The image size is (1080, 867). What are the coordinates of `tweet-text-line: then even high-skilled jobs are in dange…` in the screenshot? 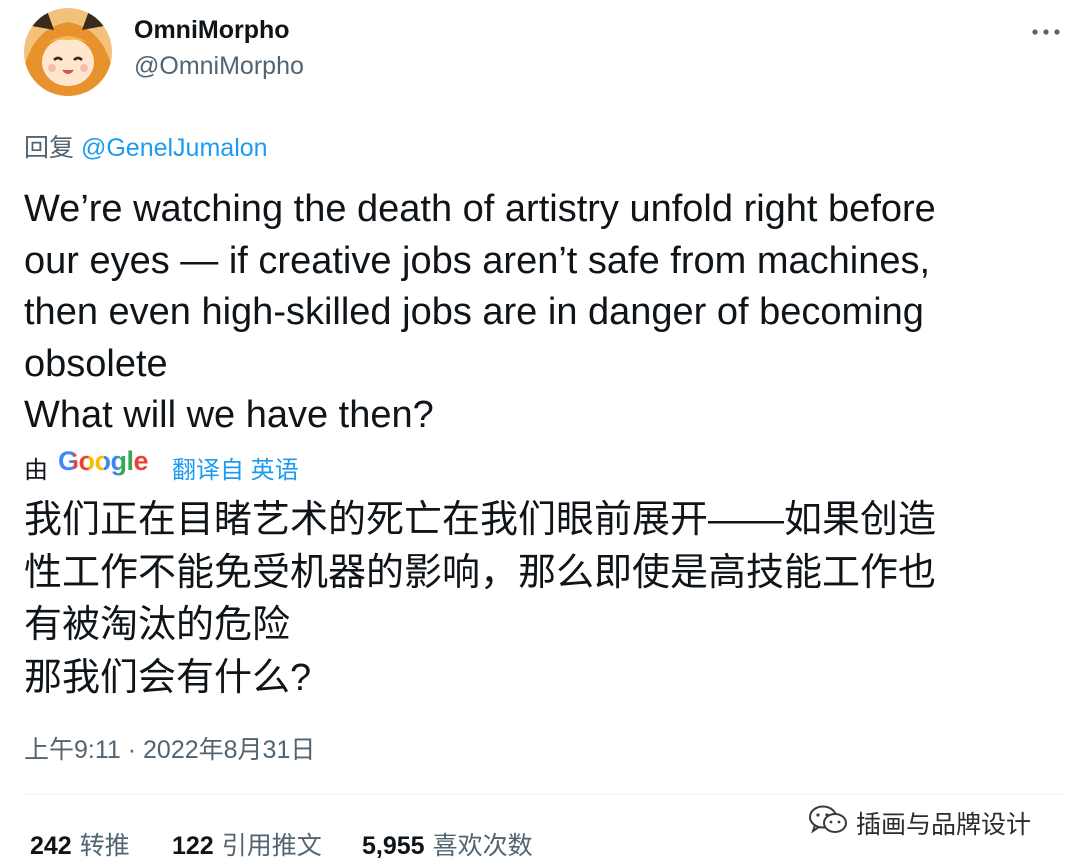 It's located at (474, 312).